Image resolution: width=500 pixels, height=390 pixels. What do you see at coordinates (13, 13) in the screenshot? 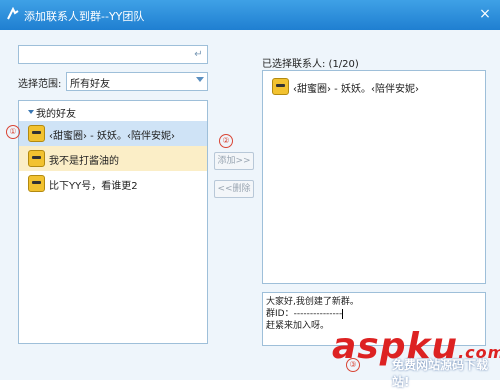
I see `app-icon` at bounding box center [13, 13].